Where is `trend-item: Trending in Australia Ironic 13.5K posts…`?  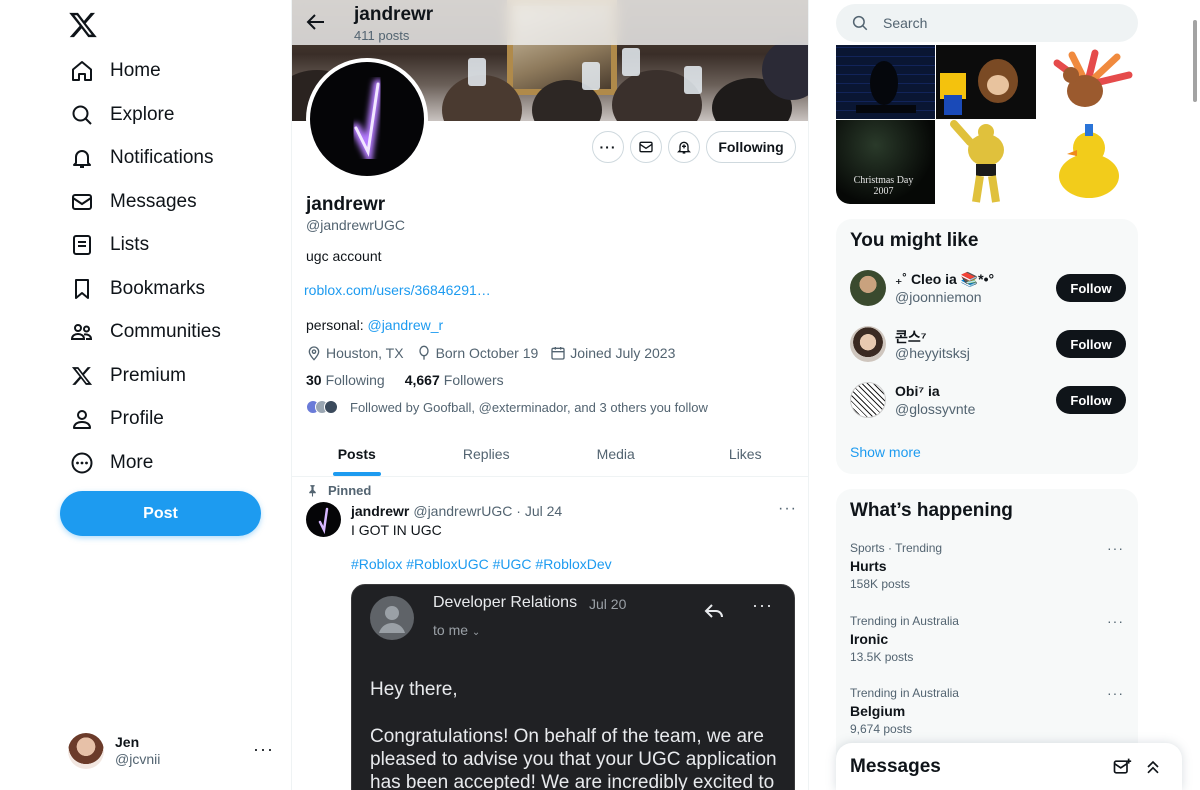 trend-item: Trending in Australia Ironic 13.5K posts… is located at coordinates (988, 643).